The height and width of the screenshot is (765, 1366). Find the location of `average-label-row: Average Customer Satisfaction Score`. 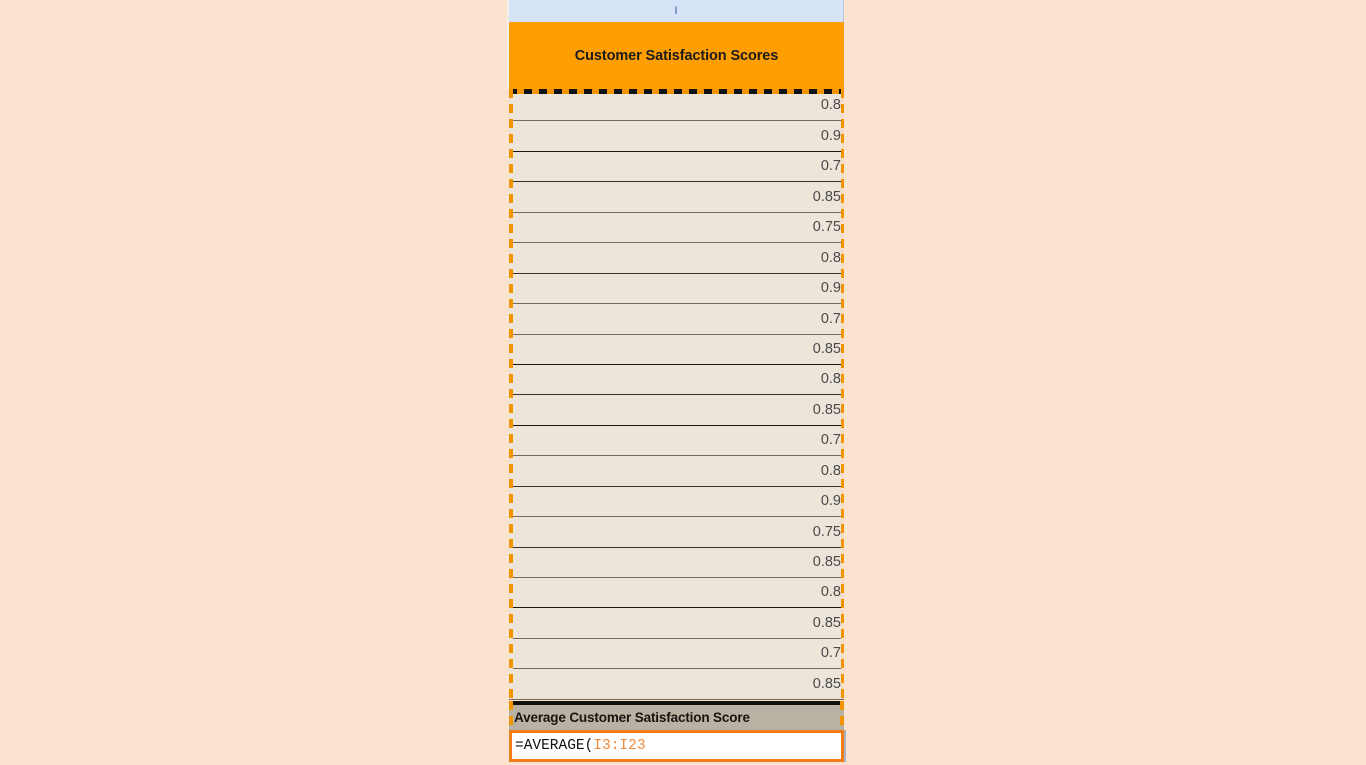

average-label-row: Average Customer Satisfaction Score is located at coordinates (676, 715).